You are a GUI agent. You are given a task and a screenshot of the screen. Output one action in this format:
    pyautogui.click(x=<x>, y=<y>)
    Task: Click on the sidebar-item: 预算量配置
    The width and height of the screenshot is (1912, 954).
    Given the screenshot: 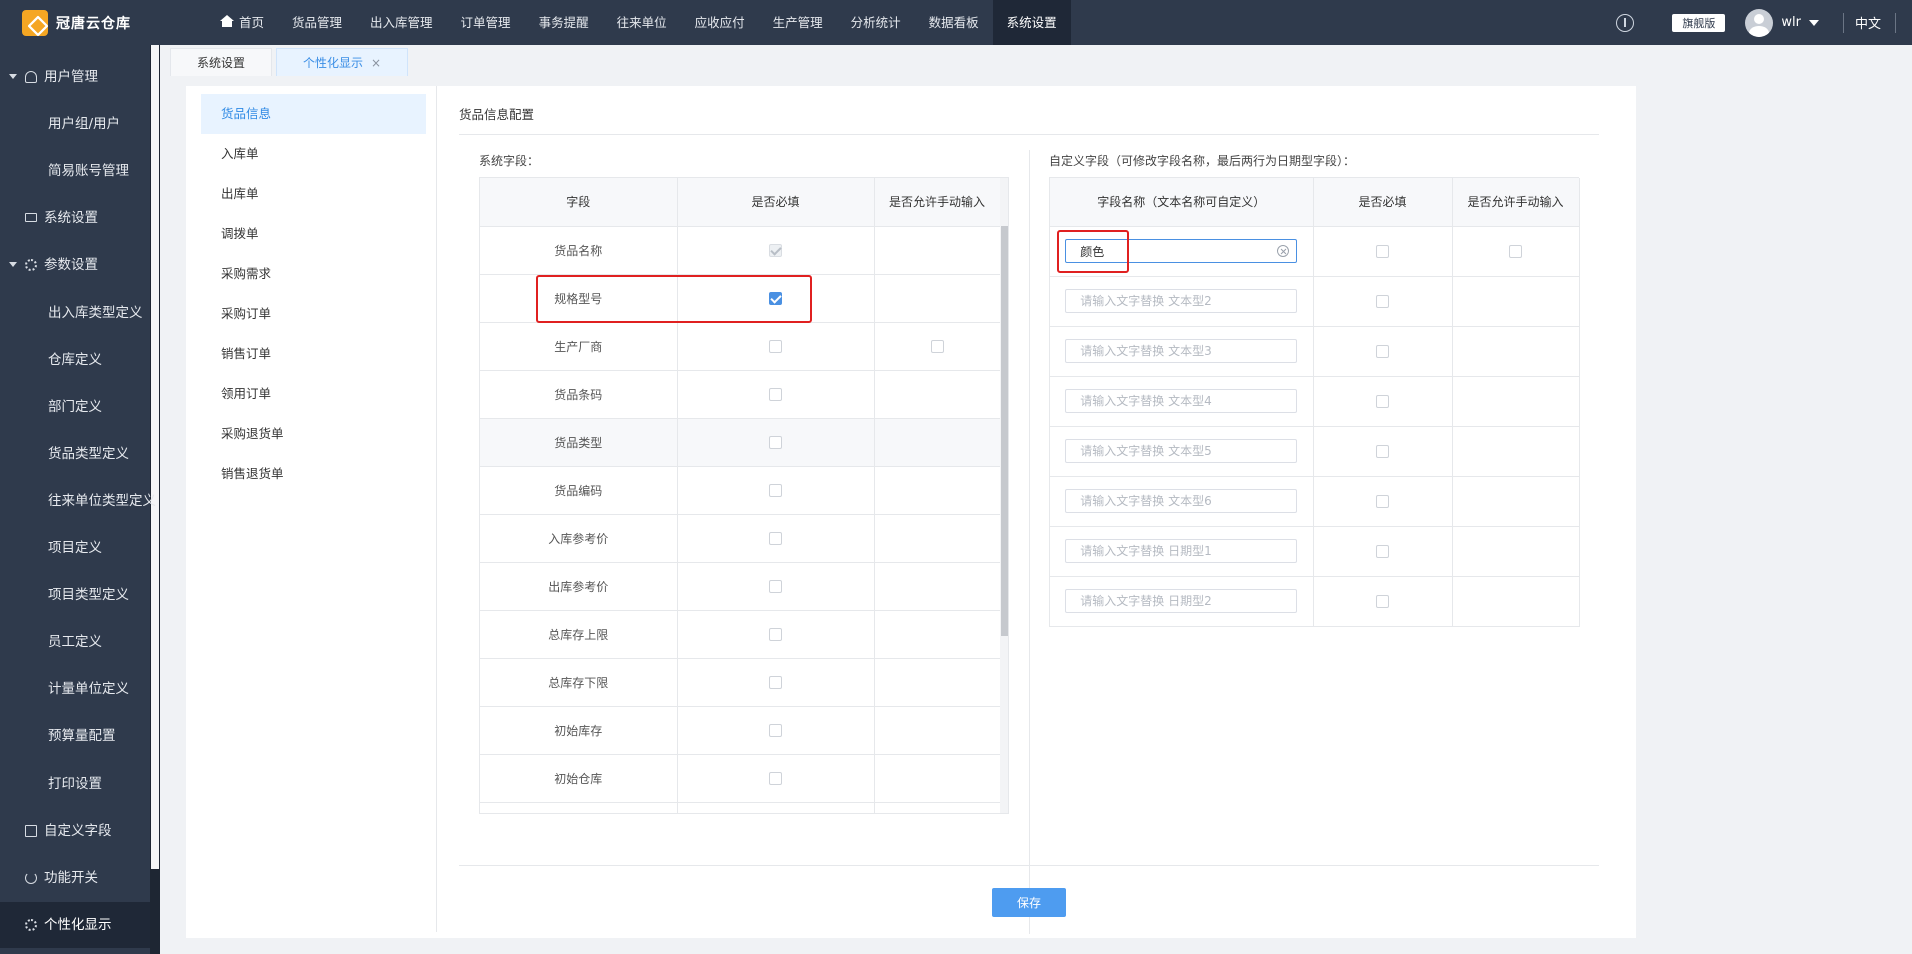 What is the action you would take?
    pyautogui.click(x=75, y=736)
    